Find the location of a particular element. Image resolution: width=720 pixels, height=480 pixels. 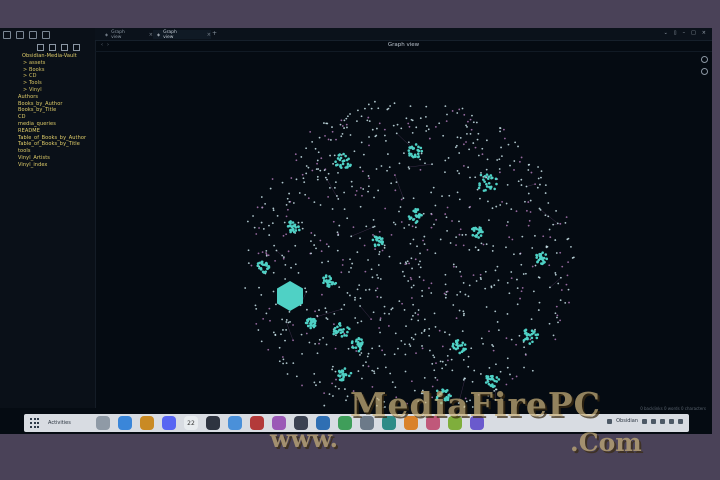

bookmark-icon is located at coordinates (46, 35).